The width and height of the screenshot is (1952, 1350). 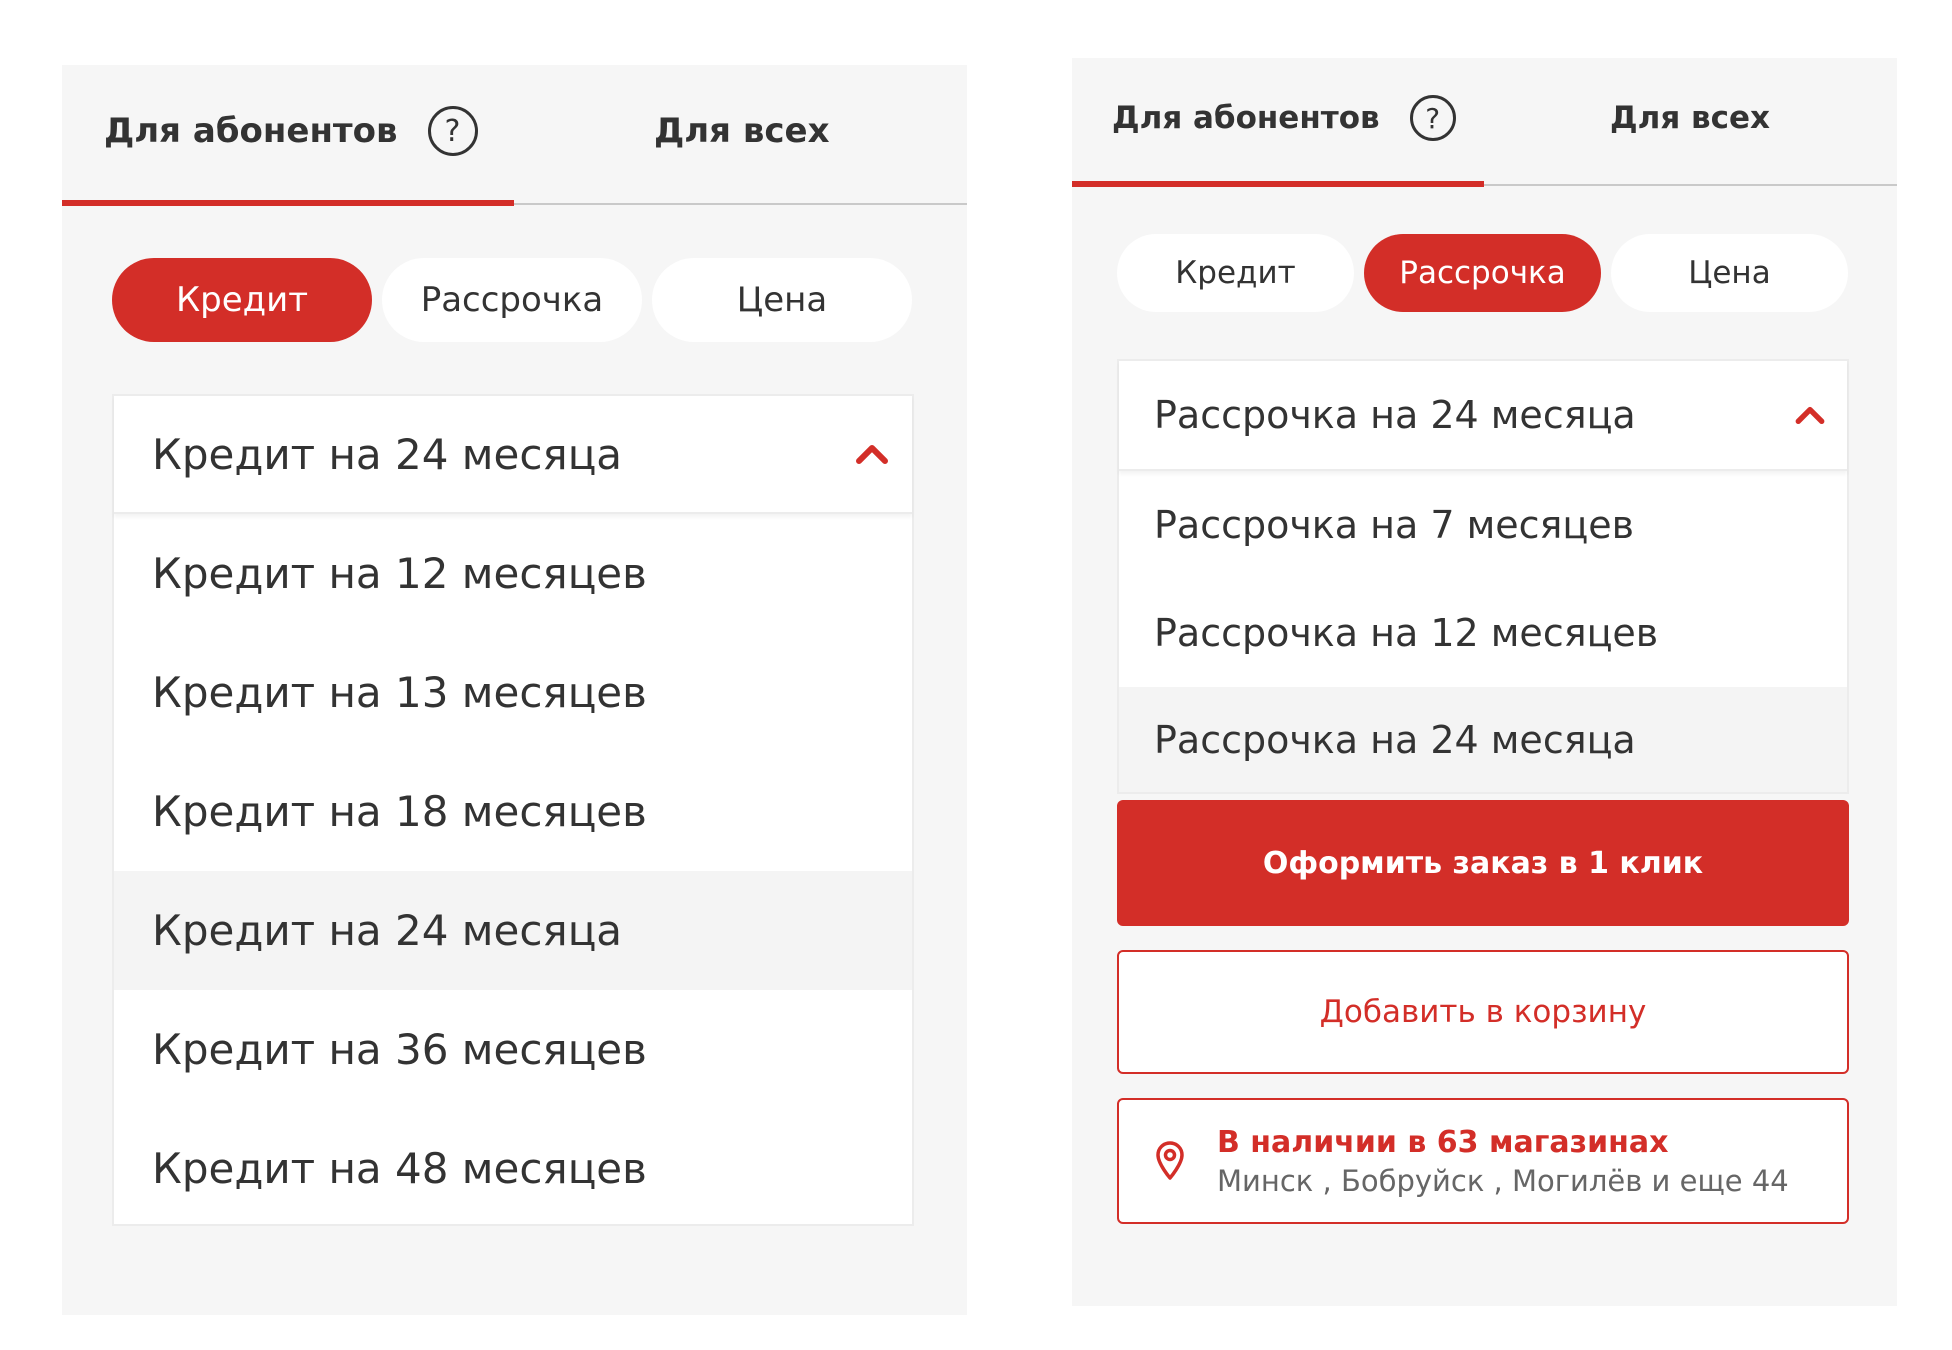 What do you see at coordinates (1483, 525) in the screenshot?
I see `dropdown-option: Рассрочка на 7 месяцев` at bounding box center [1483, 525].